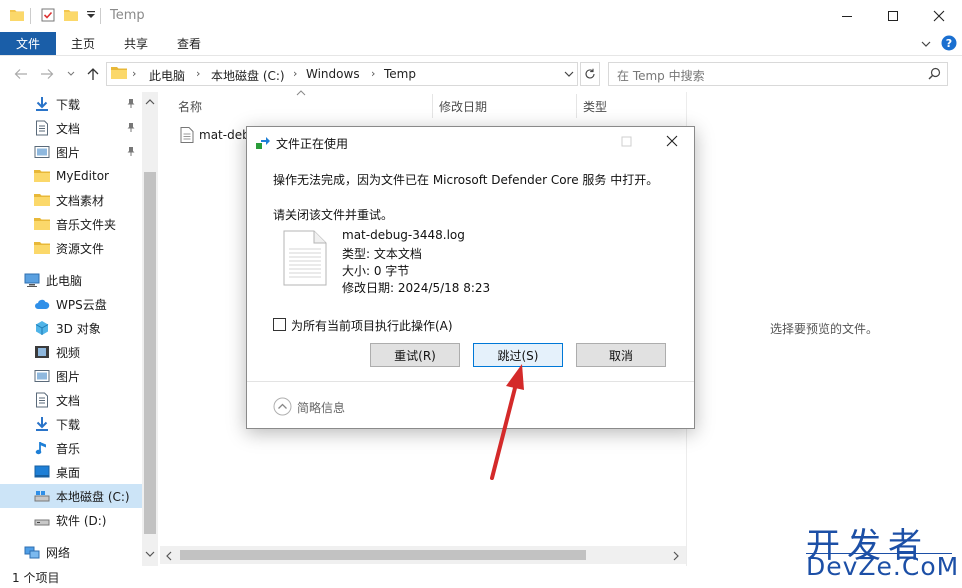 The height and width of the screenshot is (588, 962). I want to click on help-icon: ?, so click(949, 43).